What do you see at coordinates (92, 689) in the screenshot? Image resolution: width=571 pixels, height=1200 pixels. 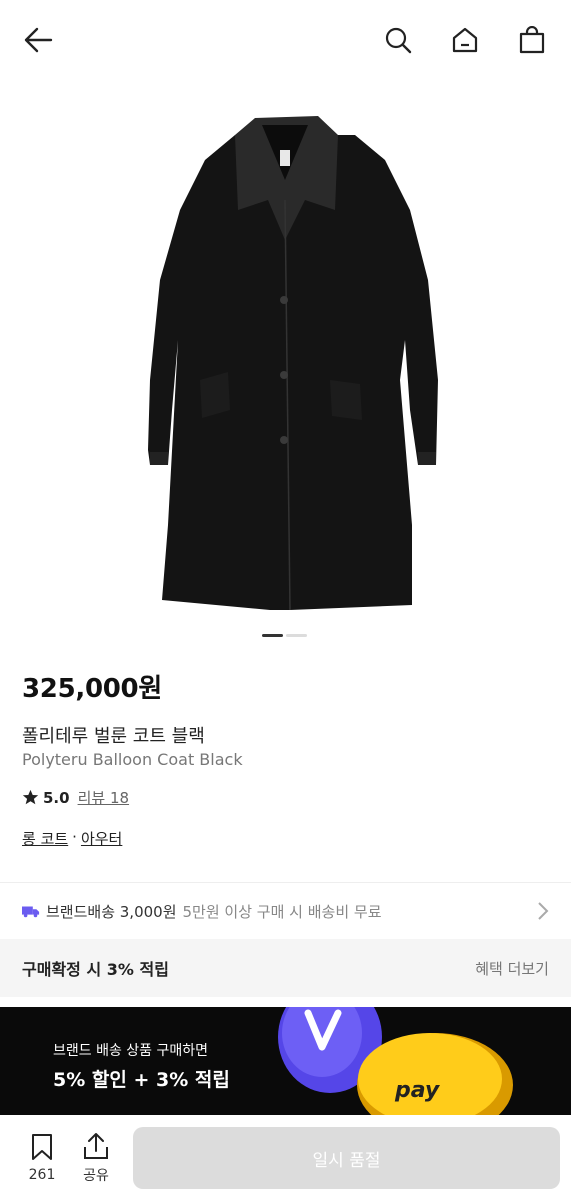 I see `product-price: 325,000원` at bounding box center [92, 689].